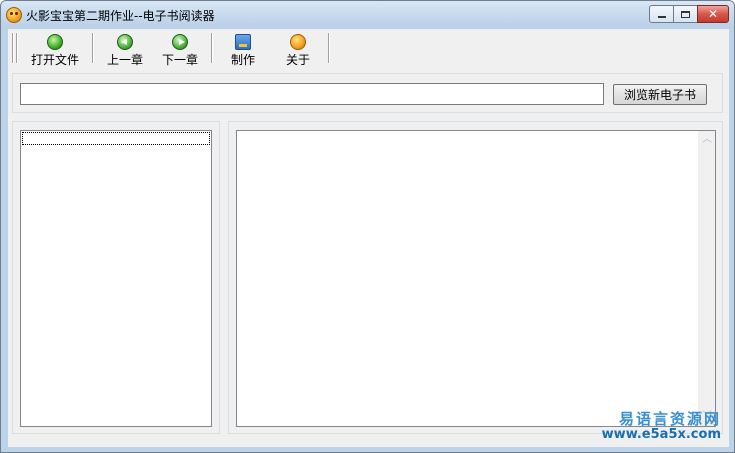  What do you see at coordinates (243, 42) in the screenshot?
I see `make-book-icon` at bounding box center [243, 42].